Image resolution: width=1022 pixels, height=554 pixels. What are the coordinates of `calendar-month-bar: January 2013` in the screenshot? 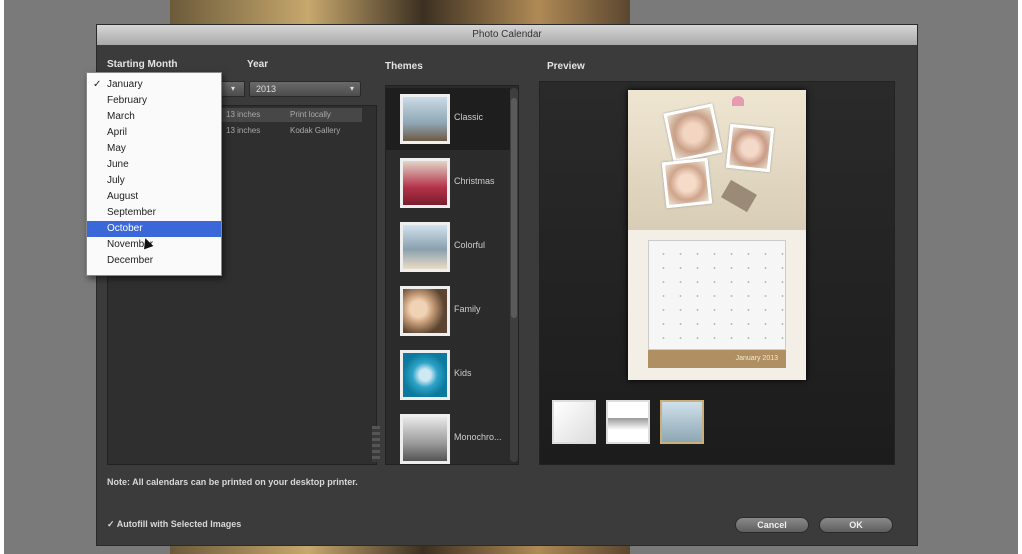 It's located at (717, 359).